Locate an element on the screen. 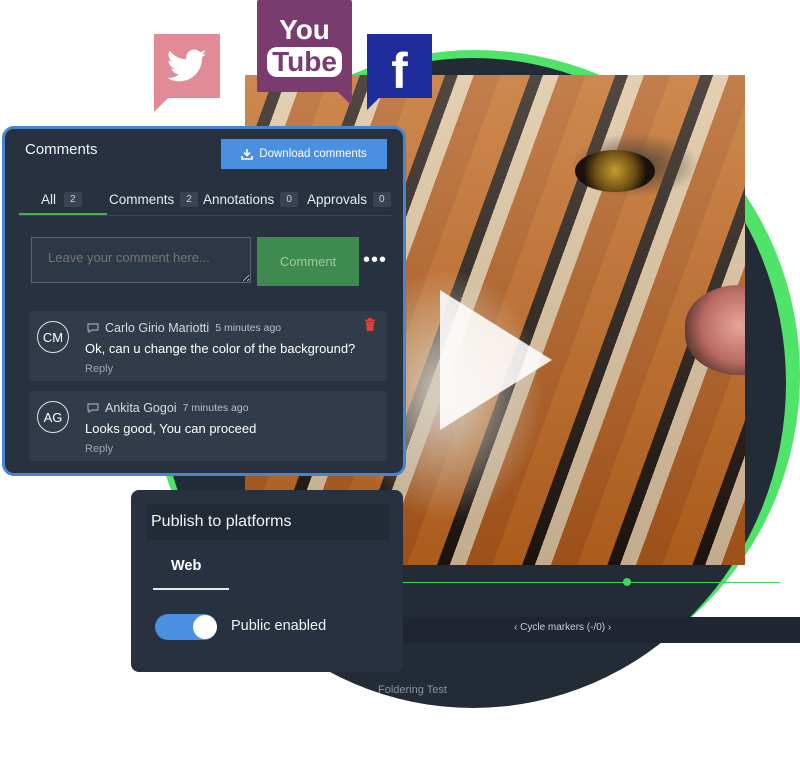 This screenshot has width=800, height=770. comment-time: 7 minutes ago is located at coordinates (215, 408).